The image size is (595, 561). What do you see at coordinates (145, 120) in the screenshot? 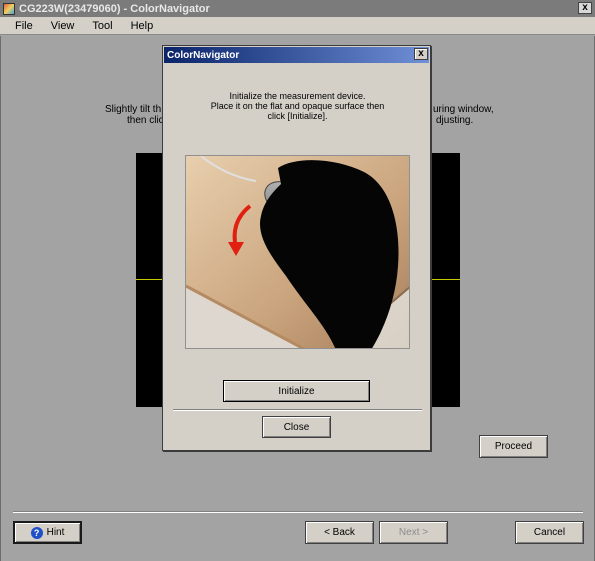
I see `instruction-left-line-2: then clic` at bounding box center [145, 120].